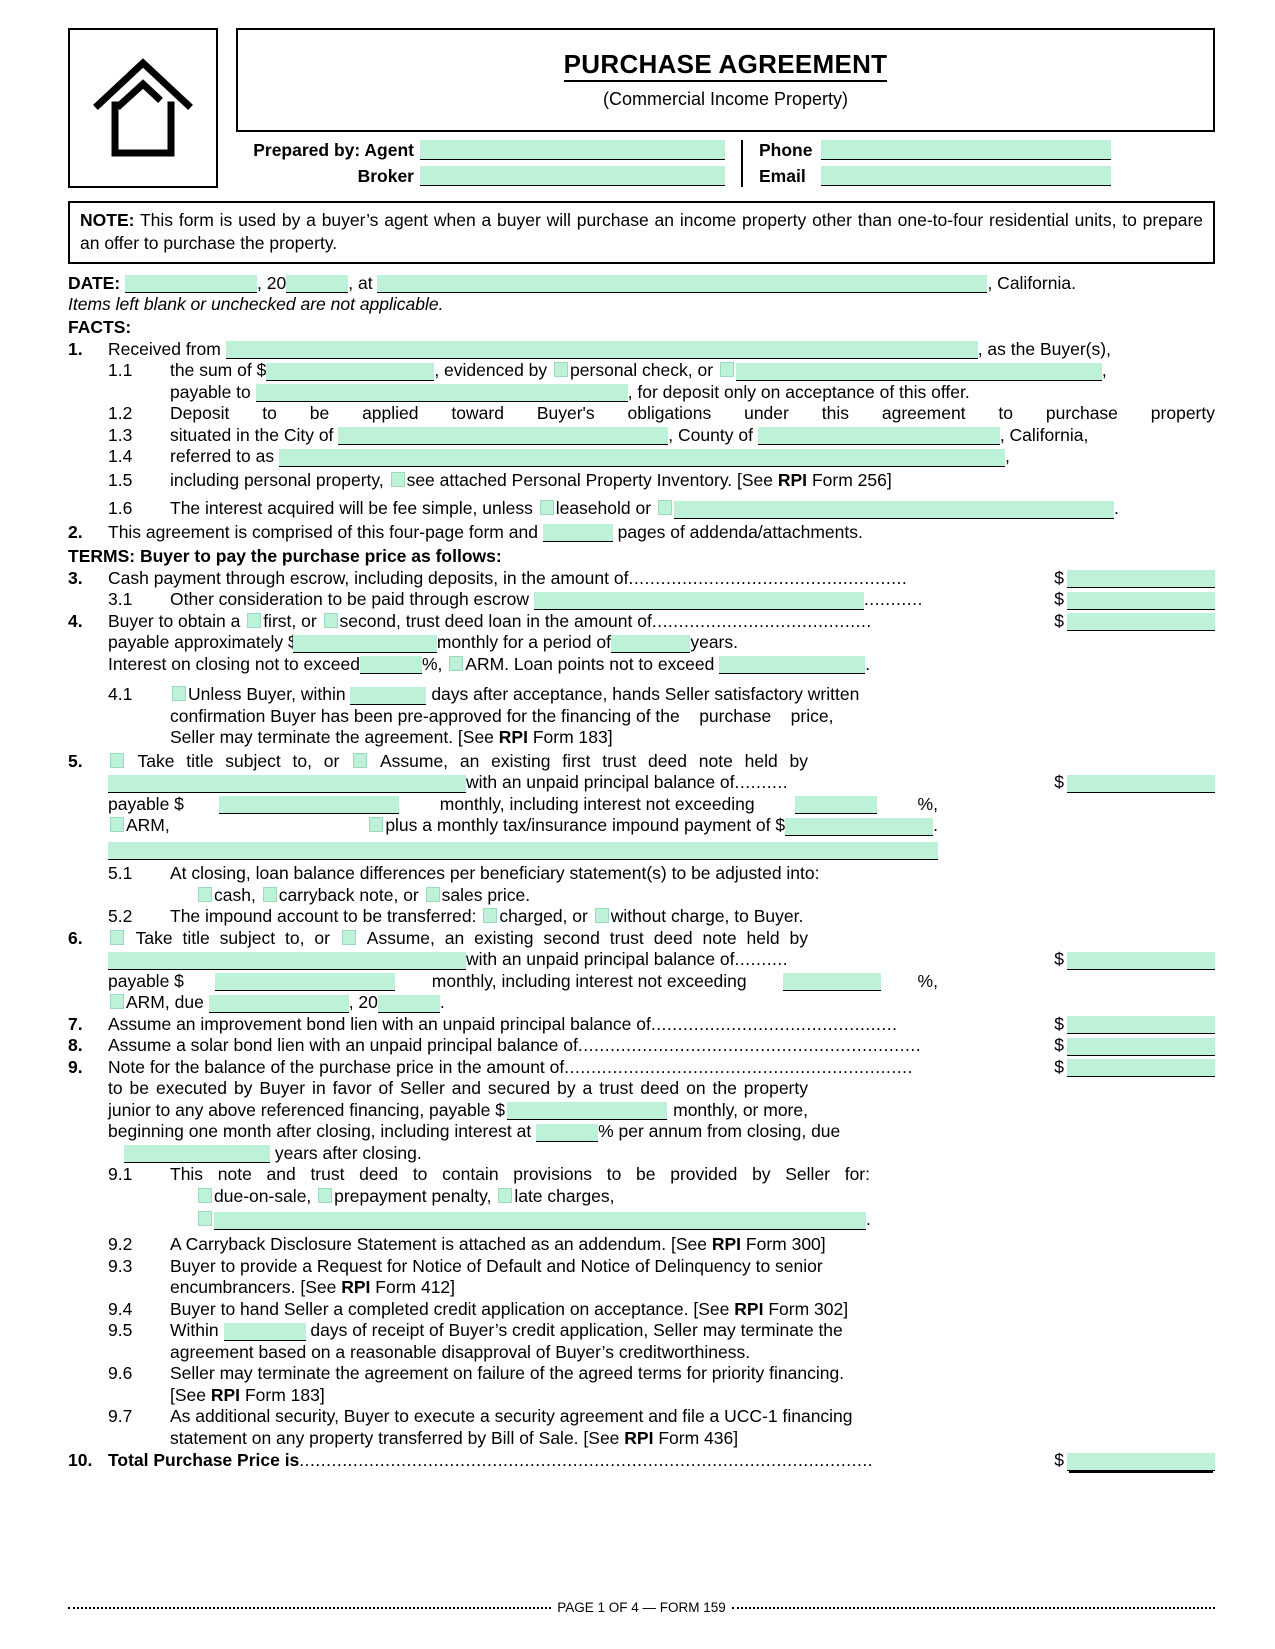 Image resolution: width=1275 pixels, height=1649 pixels. I want to click on first-note-monthly-field, so click(309, 805).